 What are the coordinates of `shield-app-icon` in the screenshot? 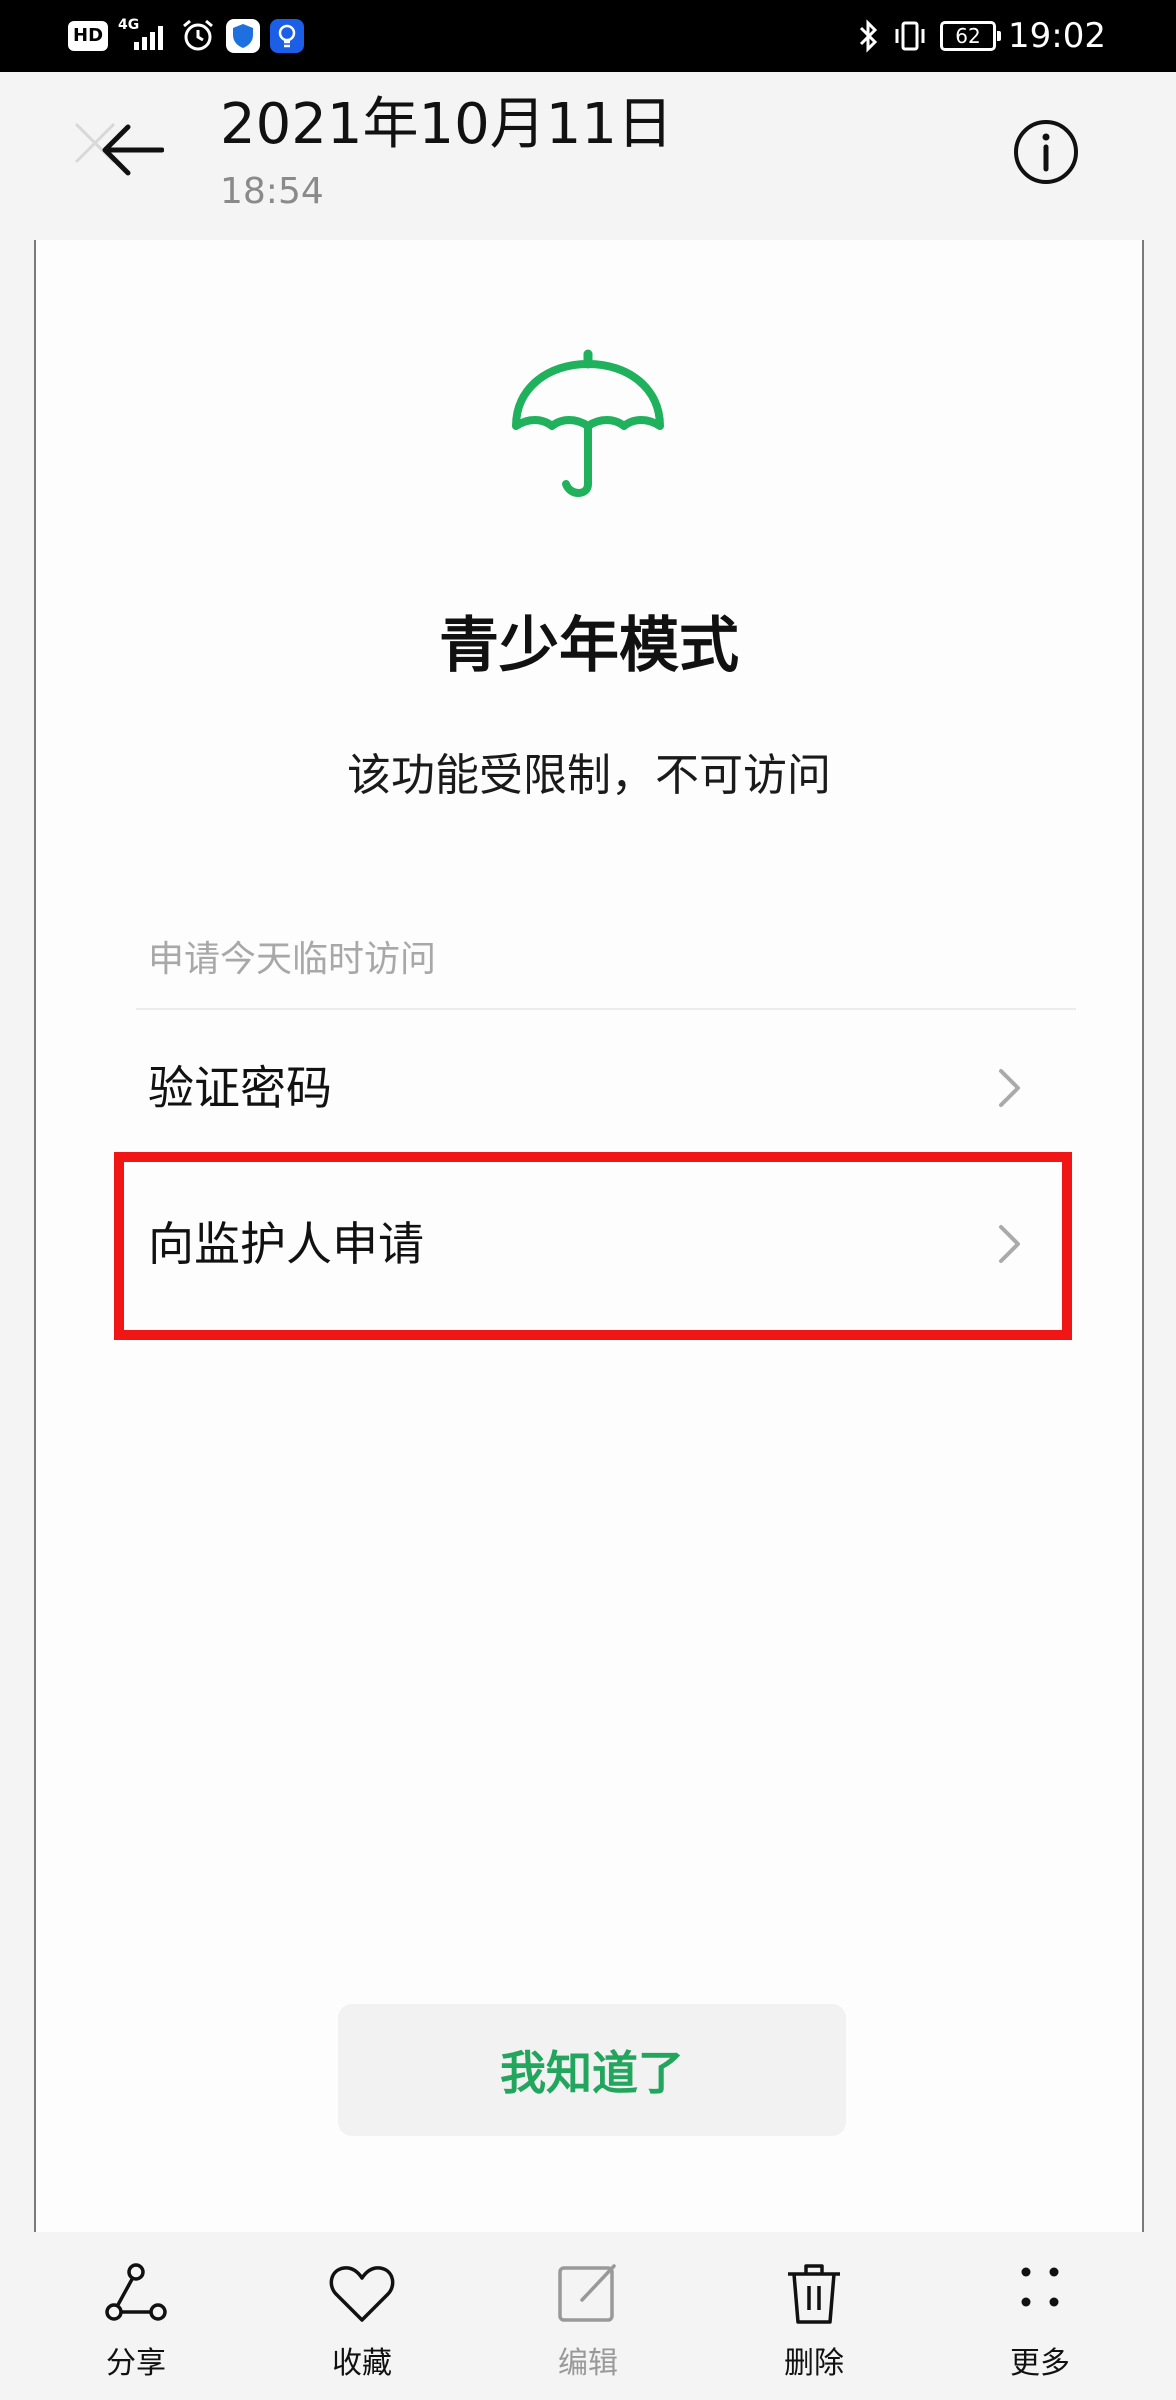 It's located at (243, 36).